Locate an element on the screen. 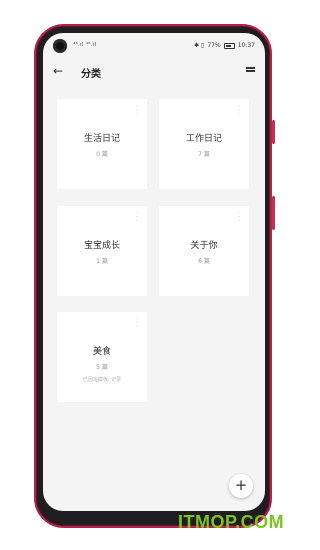 Image resolution: width=320 pixels, height=550 pixels. page-title: 分类 is located at coordinates (91, 74).